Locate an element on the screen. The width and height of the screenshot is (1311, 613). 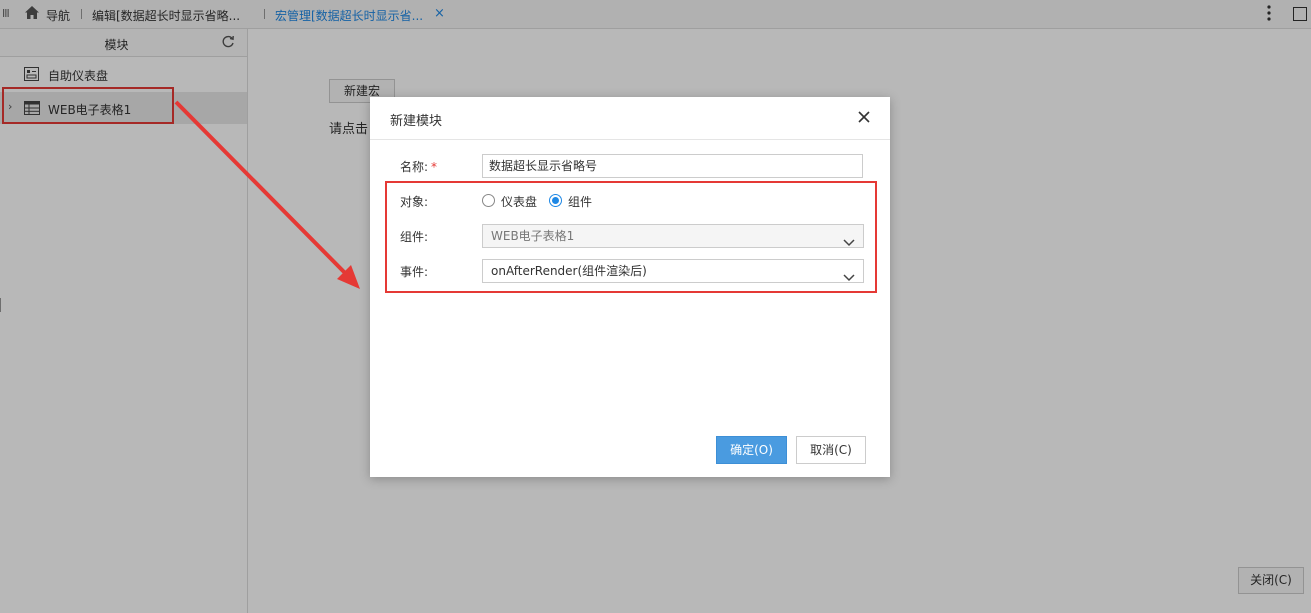
name-label-text: 名称: is located at coordinates (414, 167).